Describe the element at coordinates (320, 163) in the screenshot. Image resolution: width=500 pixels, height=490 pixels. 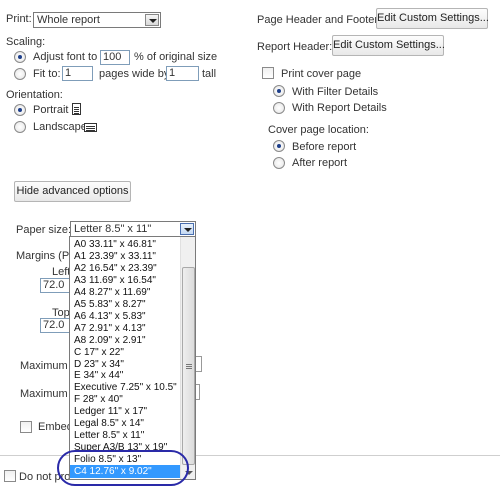
I see `after-report-label: After report` at that location.